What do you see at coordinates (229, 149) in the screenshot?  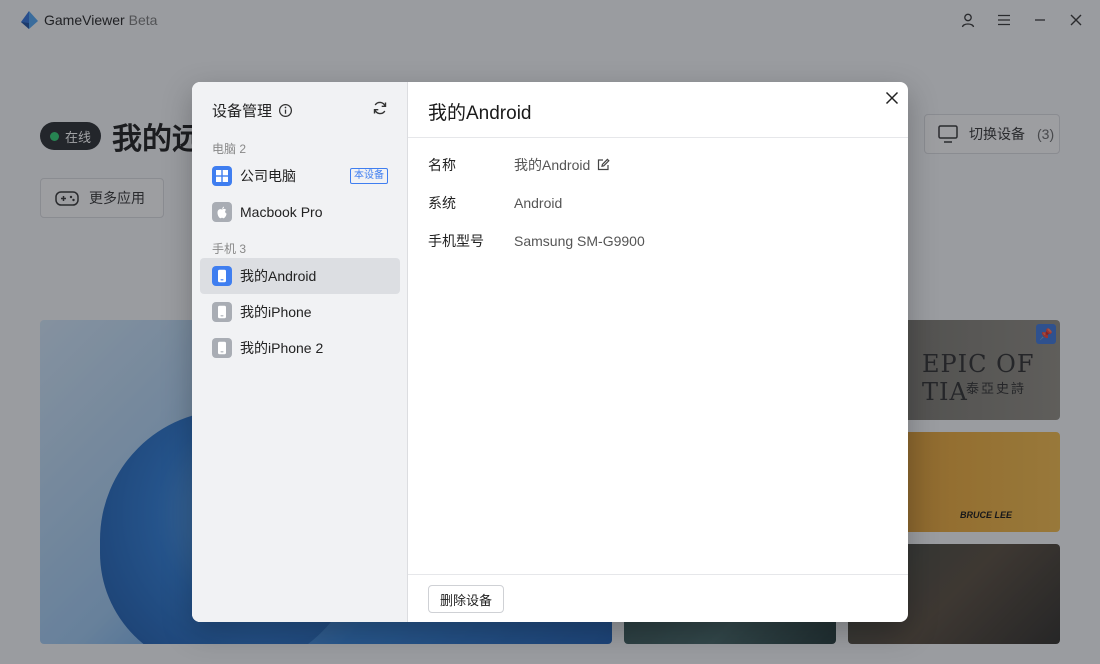 I see `group-label-pc: 电脑 2` at bounding box center [229, 149].